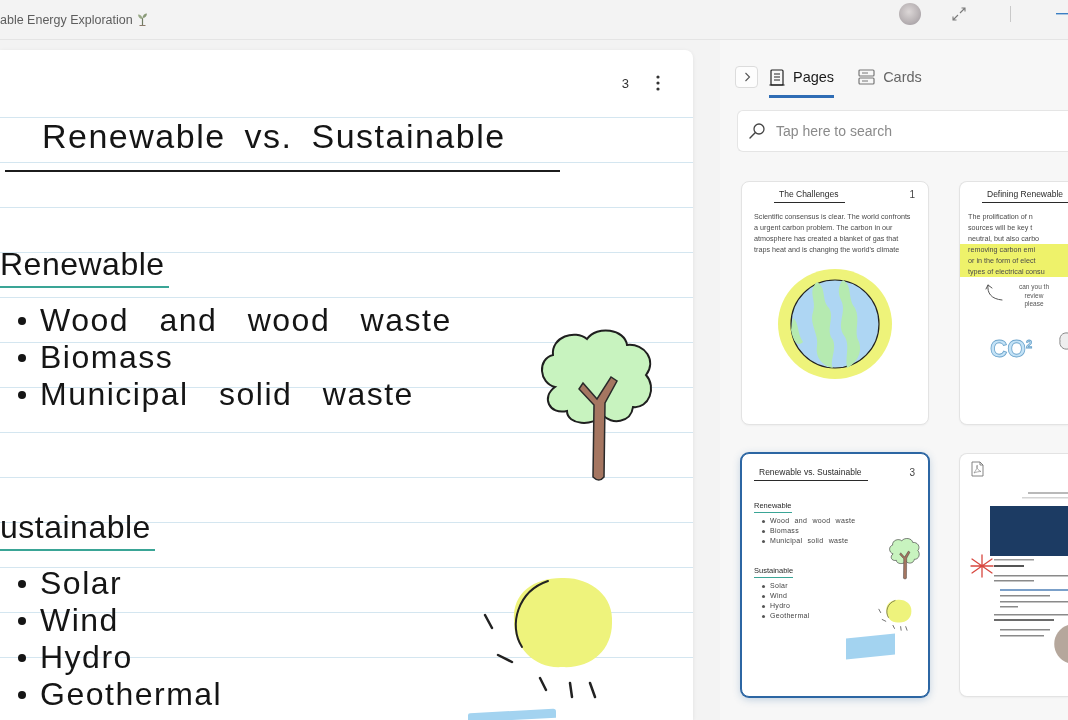  Describe the element at coordinates (84, 266) in the screenshot. I see `section-heading: Renewable` at that location.